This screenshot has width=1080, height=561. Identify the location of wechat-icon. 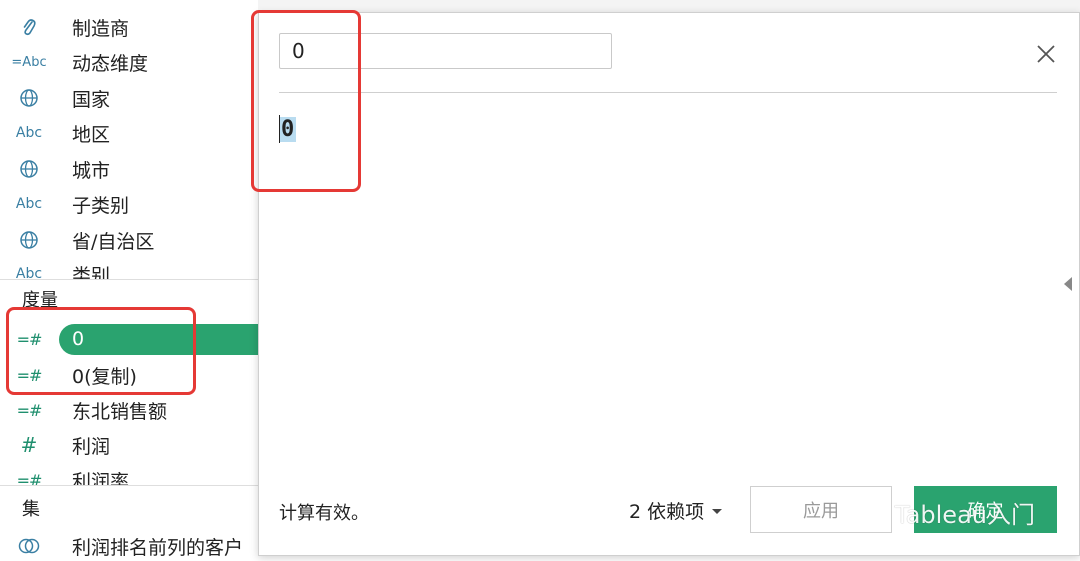
(866, 512).